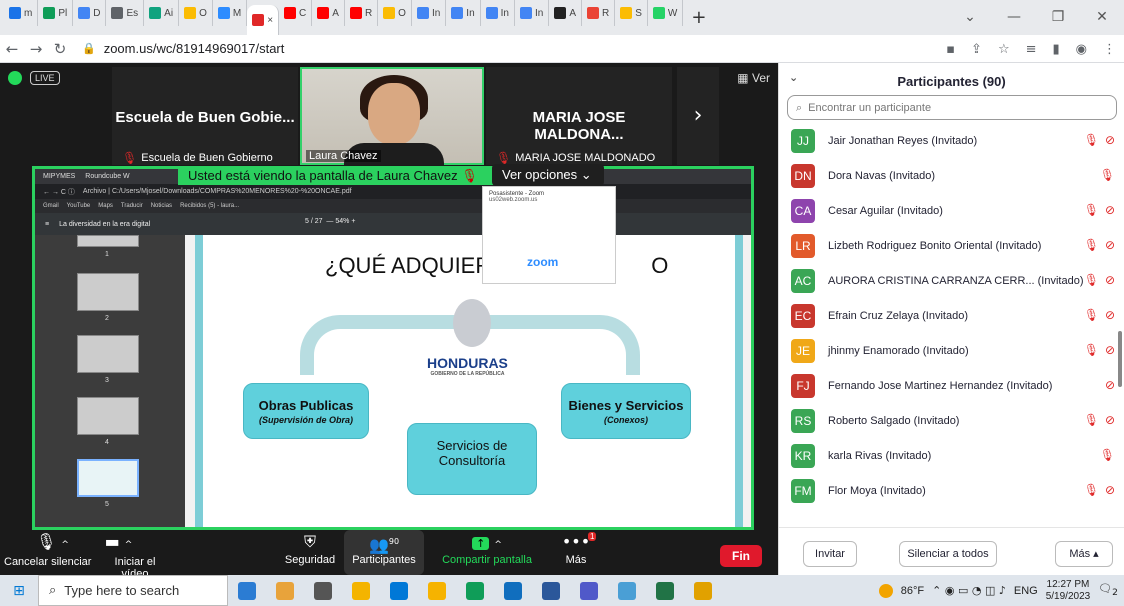 Image resolution: width=1124 pixels, height=606 pixels. Describe the element at coordinates (631, 13) in the screenshot. I see `browser-tab: S` at that location.